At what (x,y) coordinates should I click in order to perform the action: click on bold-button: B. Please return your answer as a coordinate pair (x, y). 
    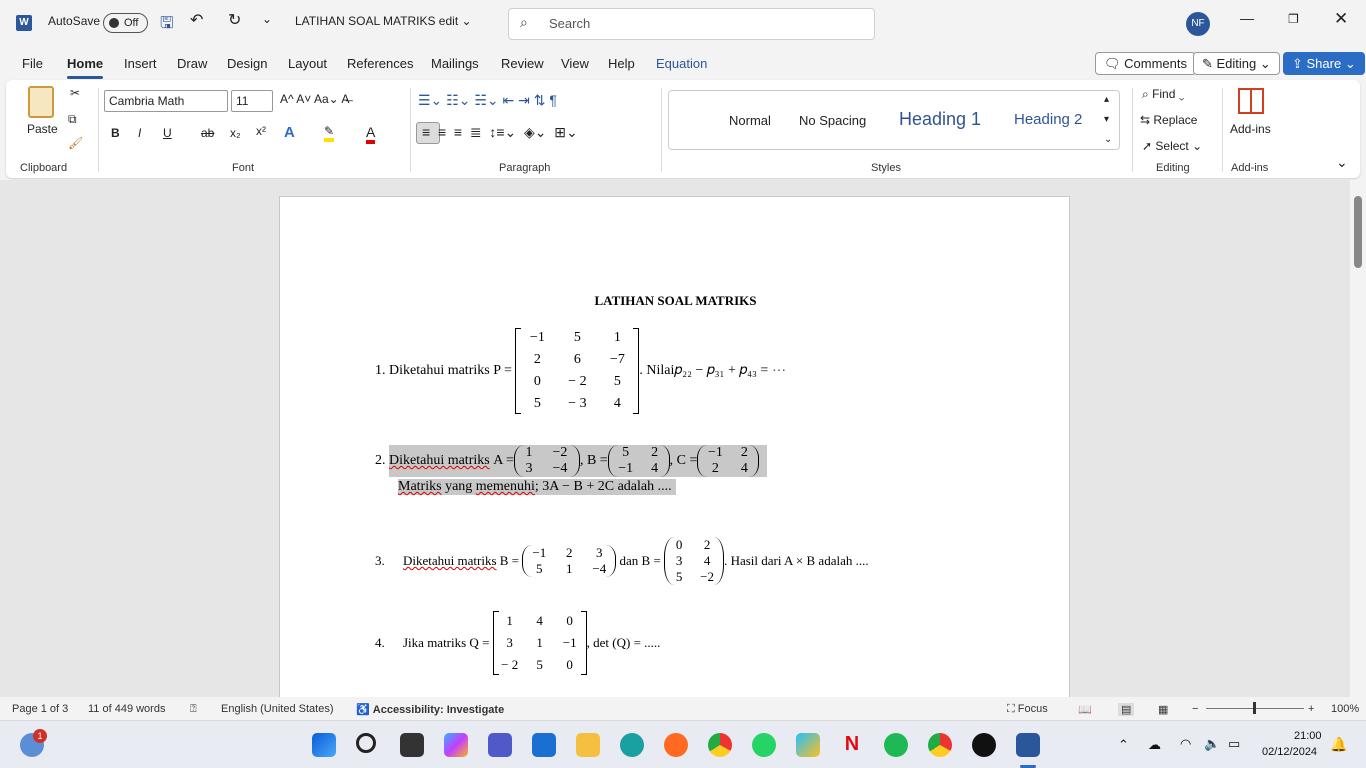
    Looking at the image, I should click on (115, 133).